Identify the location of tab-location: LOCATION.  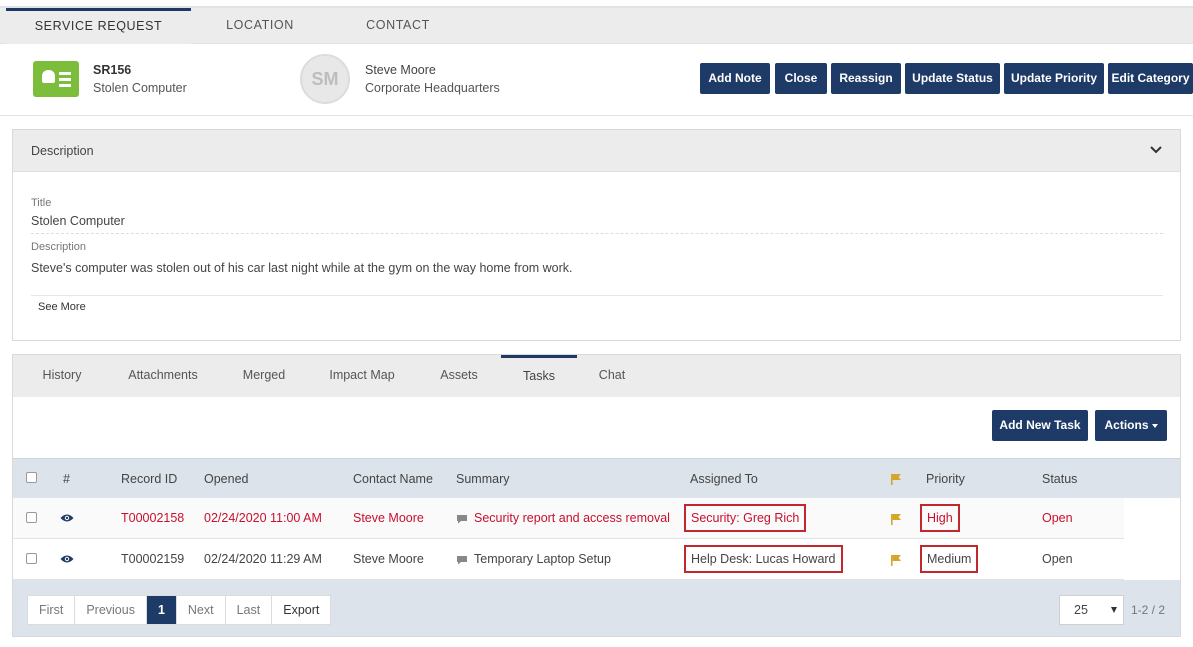
(260, 26).